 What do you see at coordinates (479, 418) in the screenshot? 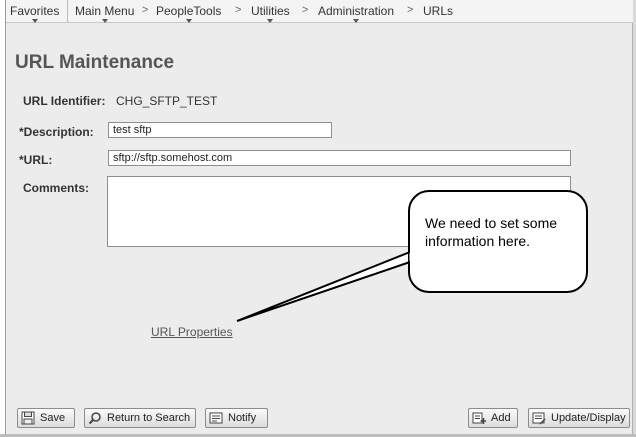
I see `add-list-icon` at bounding box center [479, 418].